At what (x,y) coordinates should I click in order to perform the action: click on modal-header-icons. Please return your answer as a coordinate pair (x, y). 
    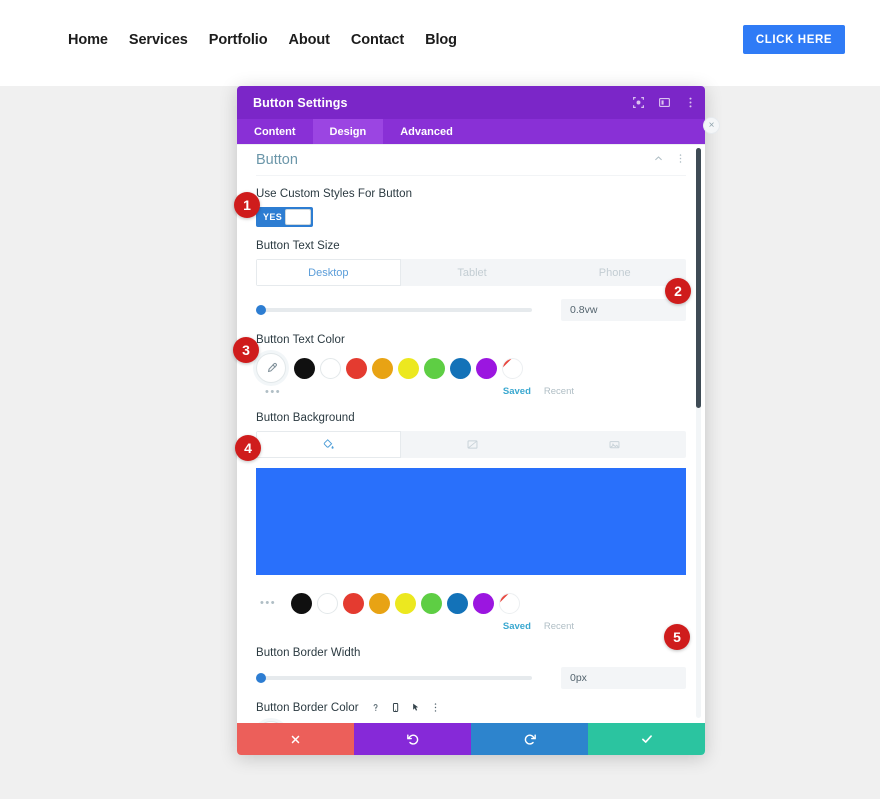
    Looking at the image, I should click on (664, 103).